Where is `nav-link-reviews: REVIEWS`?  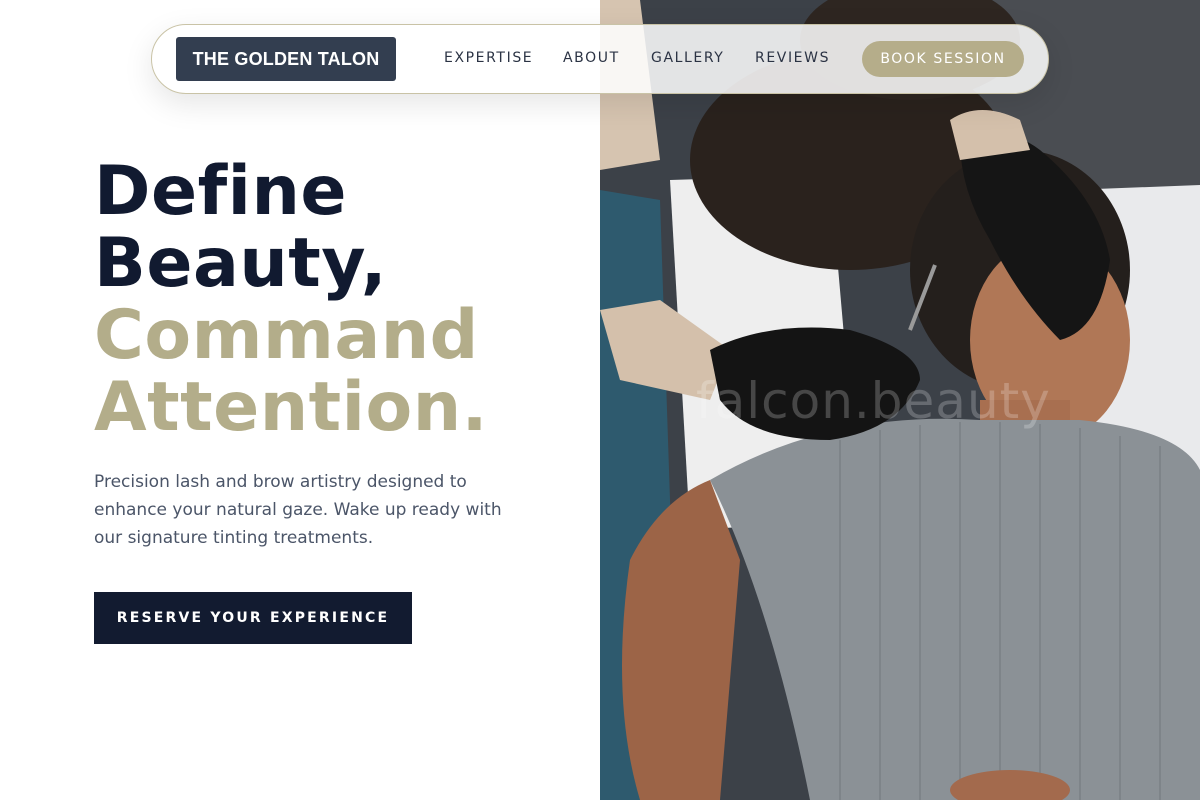
nav-link-reviews: REVIEWS is located at coordinates (792, 58).